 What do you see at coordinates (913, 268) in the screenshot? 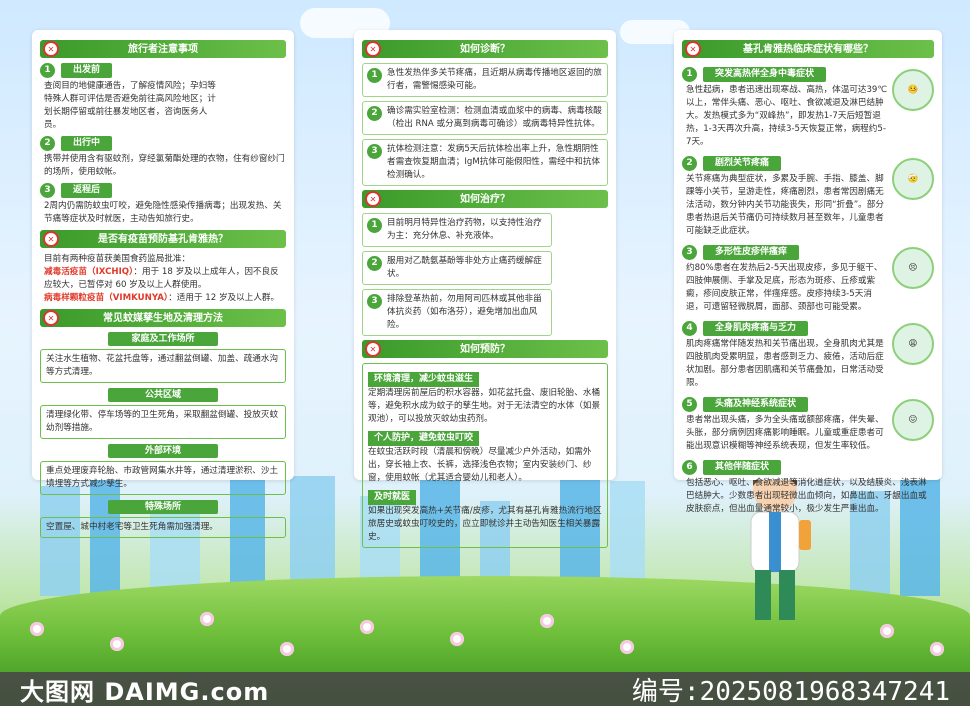
I see `rash-itch-icon: 😣` at bounding box center [913, 268].